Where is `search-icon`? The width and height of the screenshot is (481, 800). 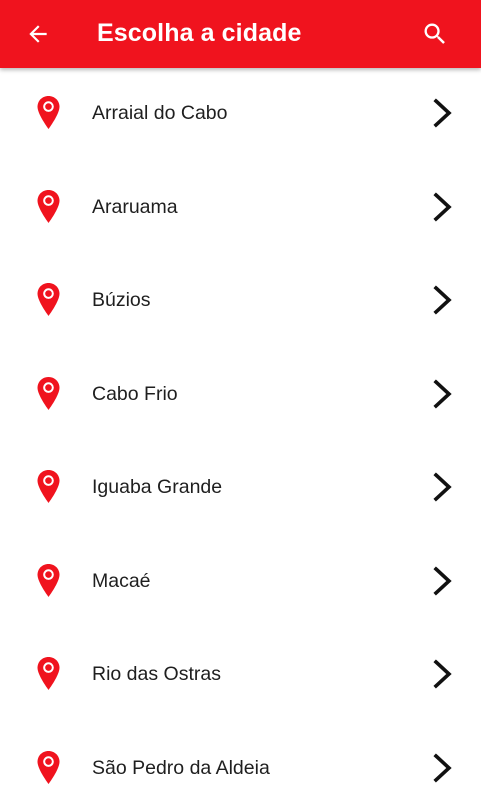 search-icon is located at coordinates (434, 33).